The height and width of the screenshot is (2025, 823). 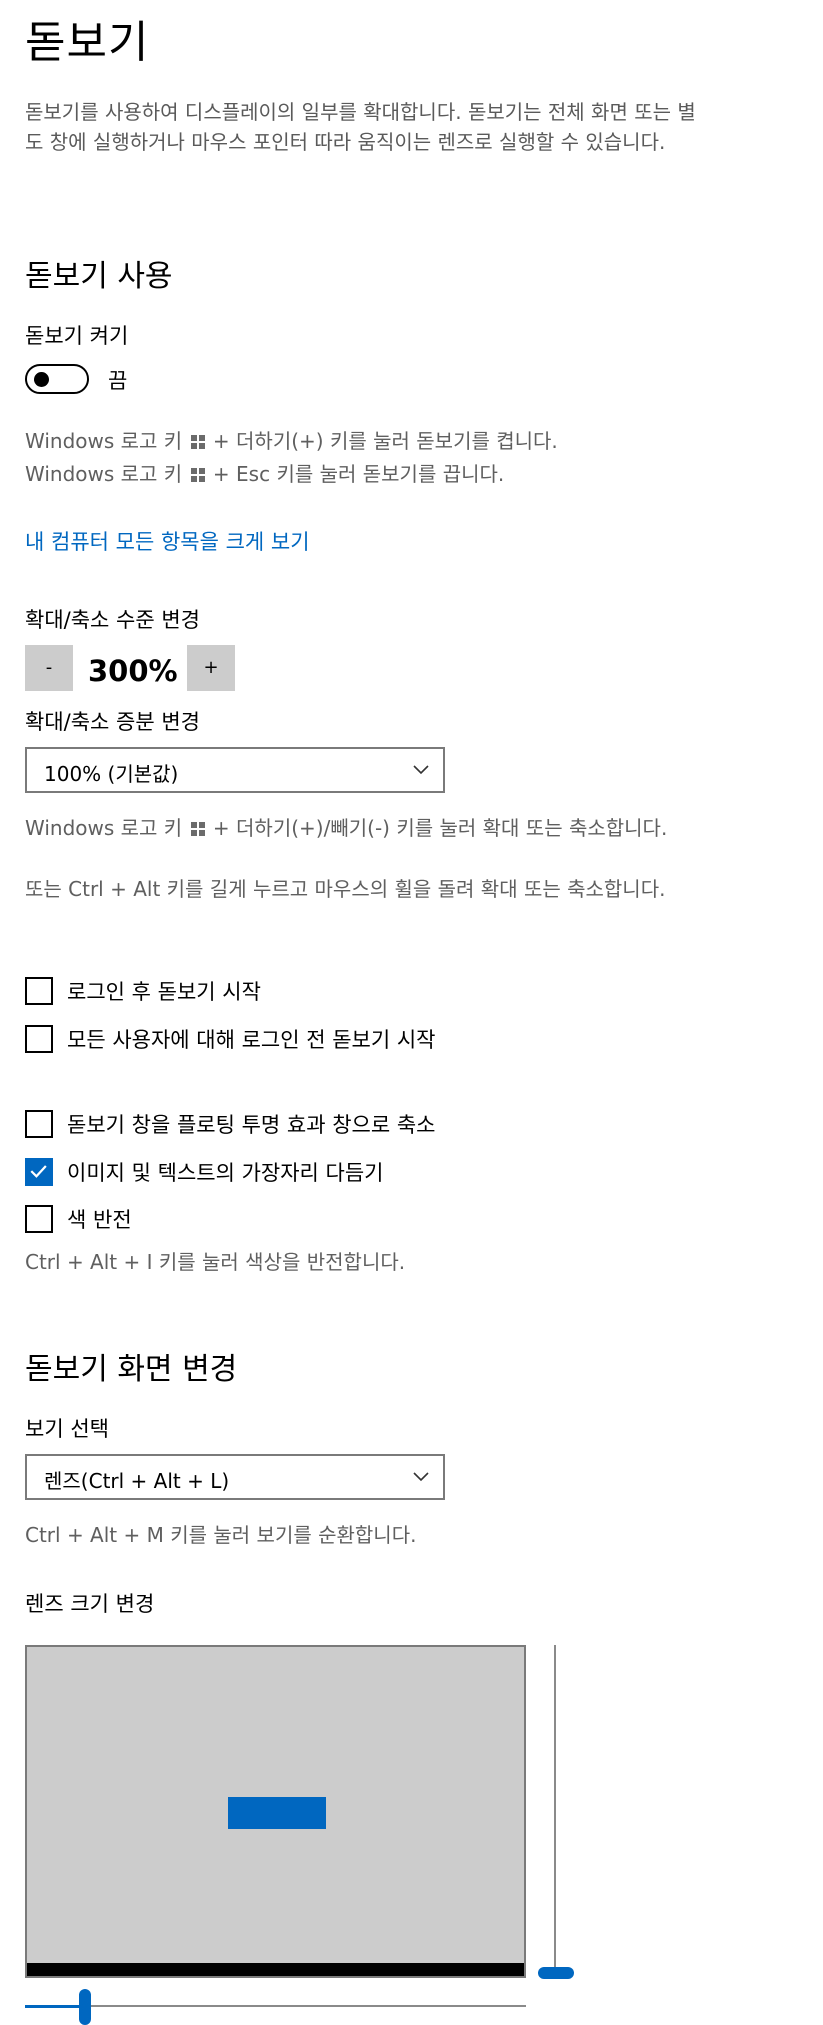 I want to click on hint-off-post: + Esc 키를 눌러 돋보기를 끕니다., so click(x=358, y=474).